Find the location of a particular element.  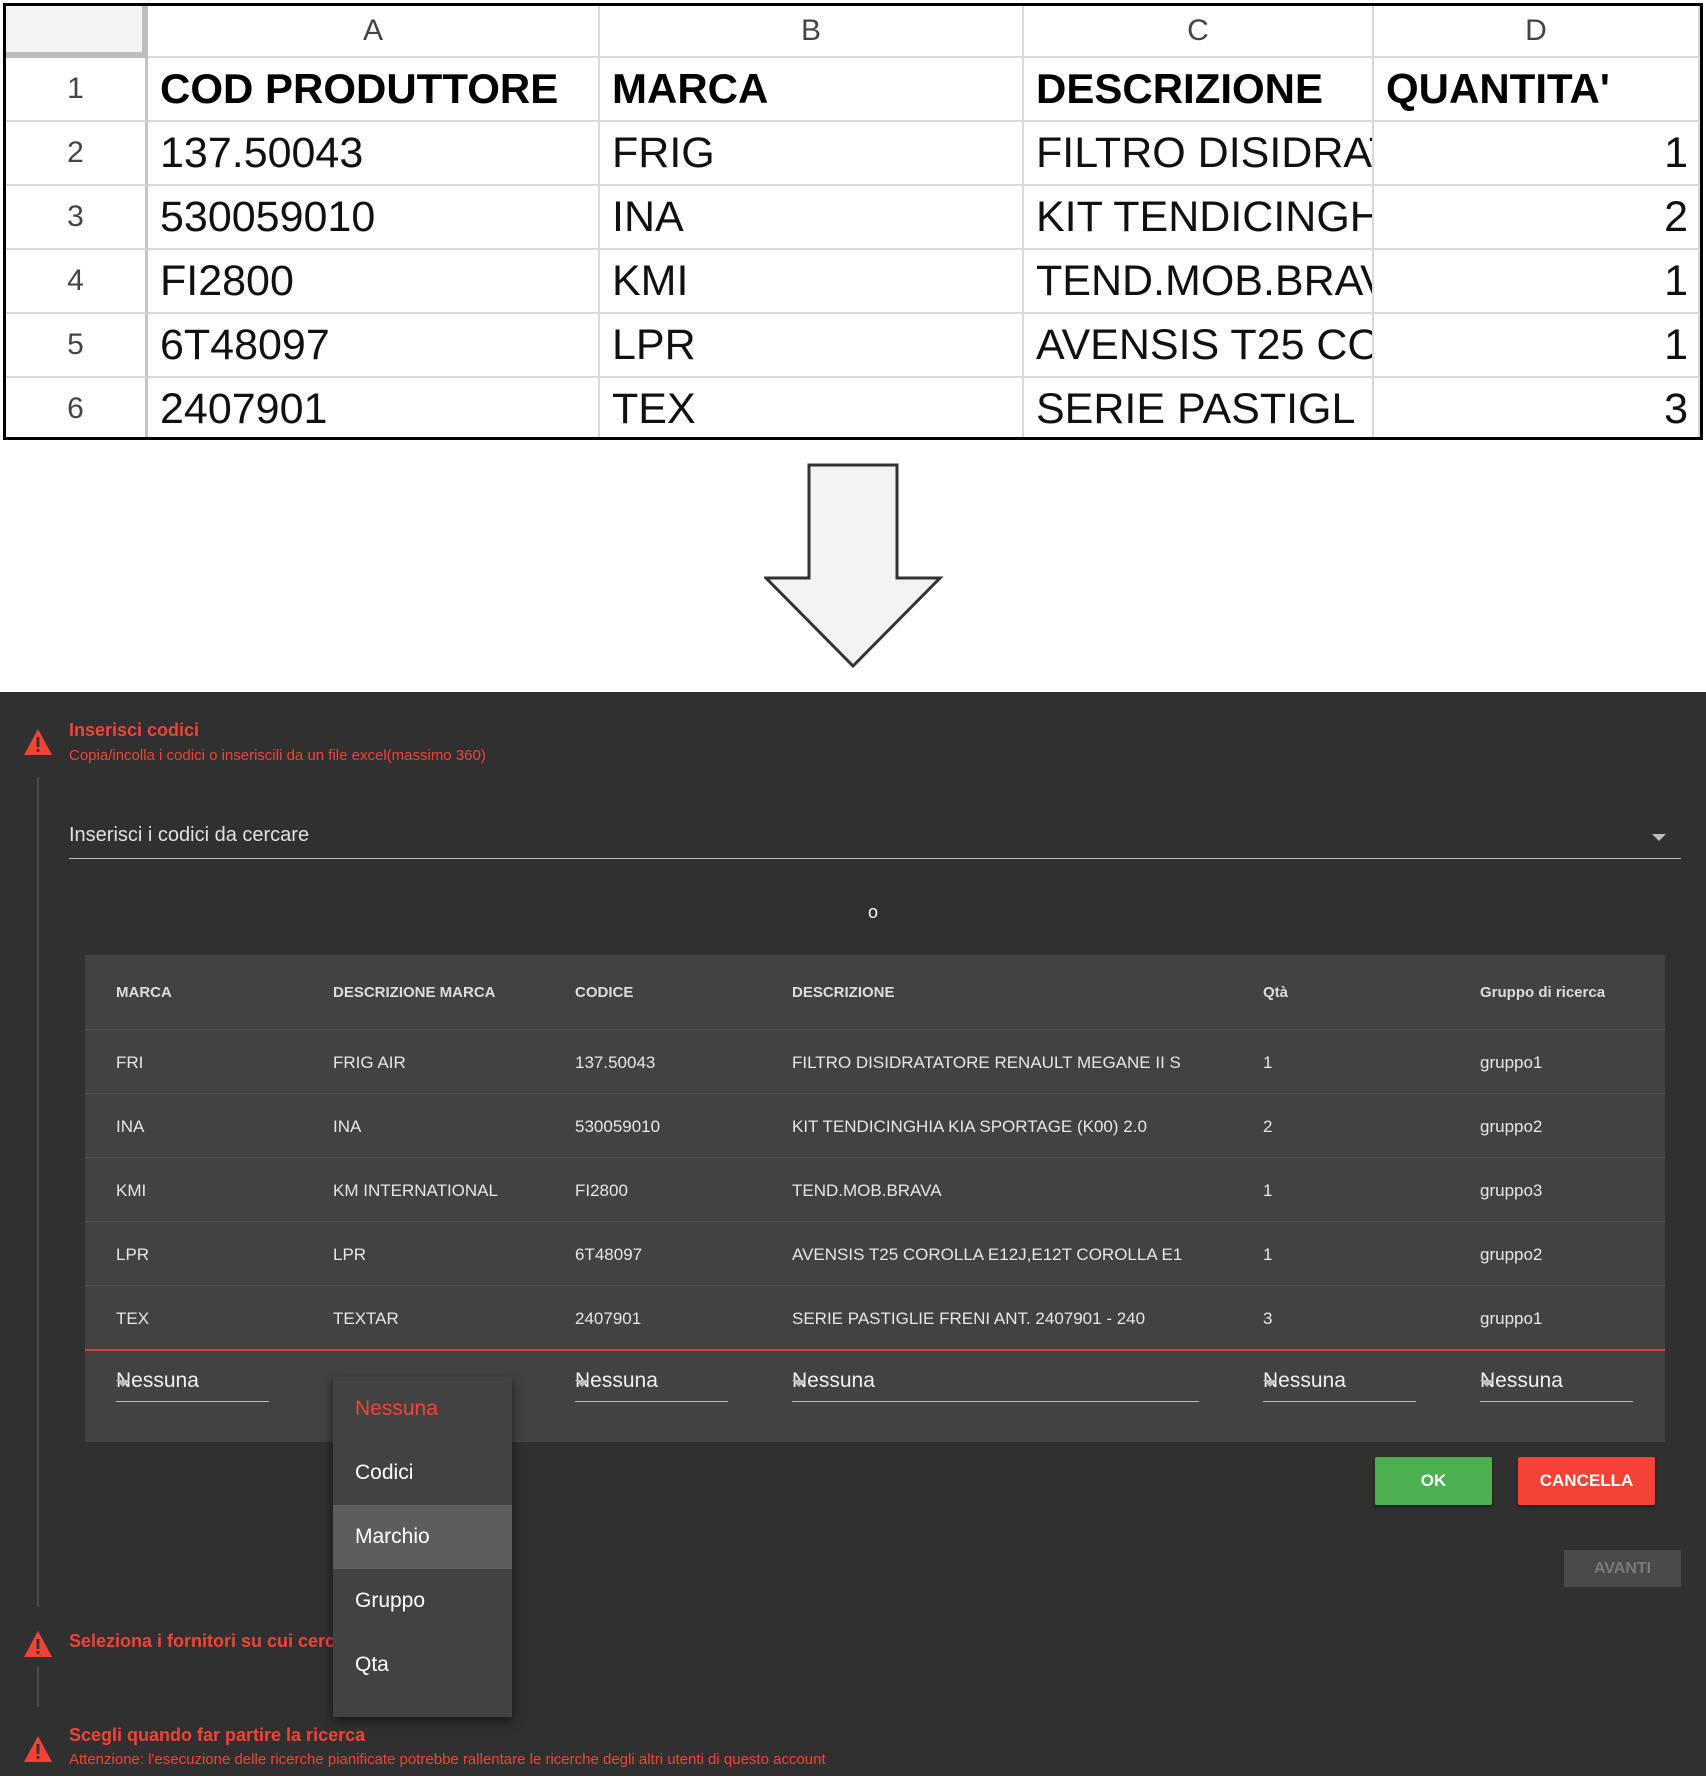

sheet-cell: FI2800 is located at coordinates (374, 282).